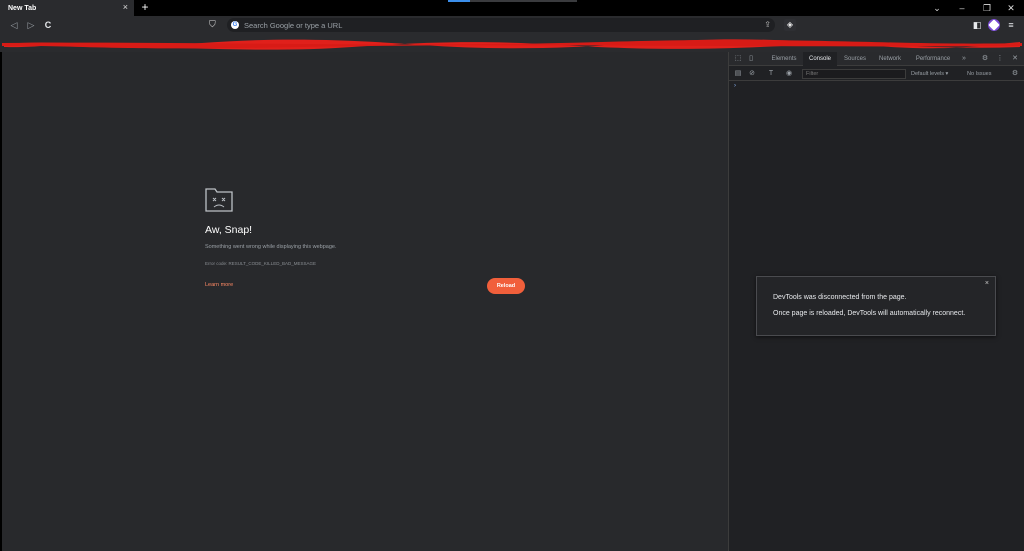  What do you see at coordinates (512, 8) in the screenshot?
I see `tab-strip: New Tab × + ⌄ – ❐ ✕` at bounding box center [512, 8].